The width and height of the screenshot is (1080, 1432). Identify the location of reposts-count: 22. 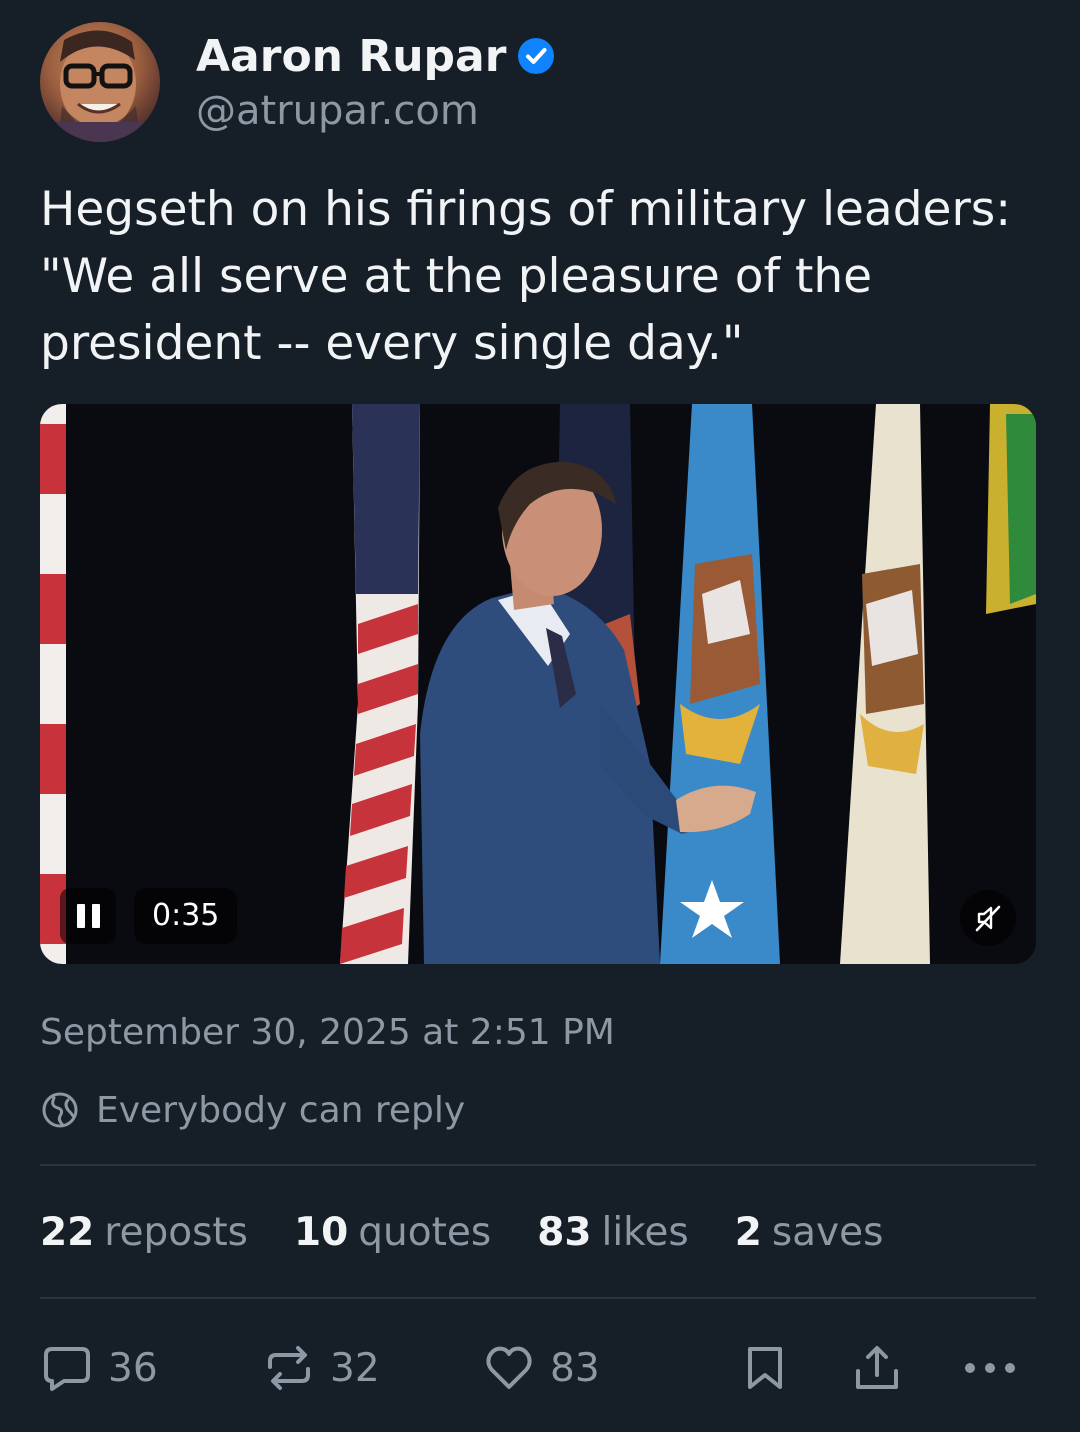
(67, 1232).